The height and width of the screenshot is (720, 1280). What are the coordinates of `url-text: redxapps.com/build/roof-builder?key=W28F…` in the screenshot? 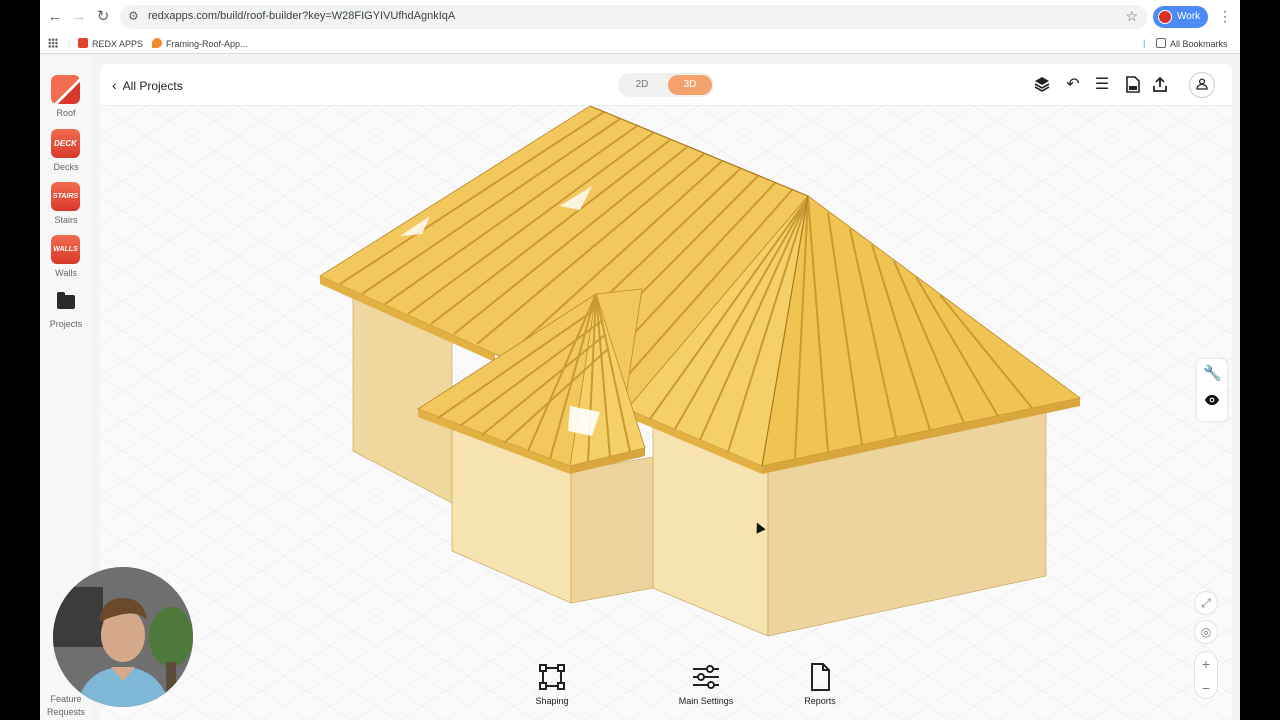 It's located at (302, 16).